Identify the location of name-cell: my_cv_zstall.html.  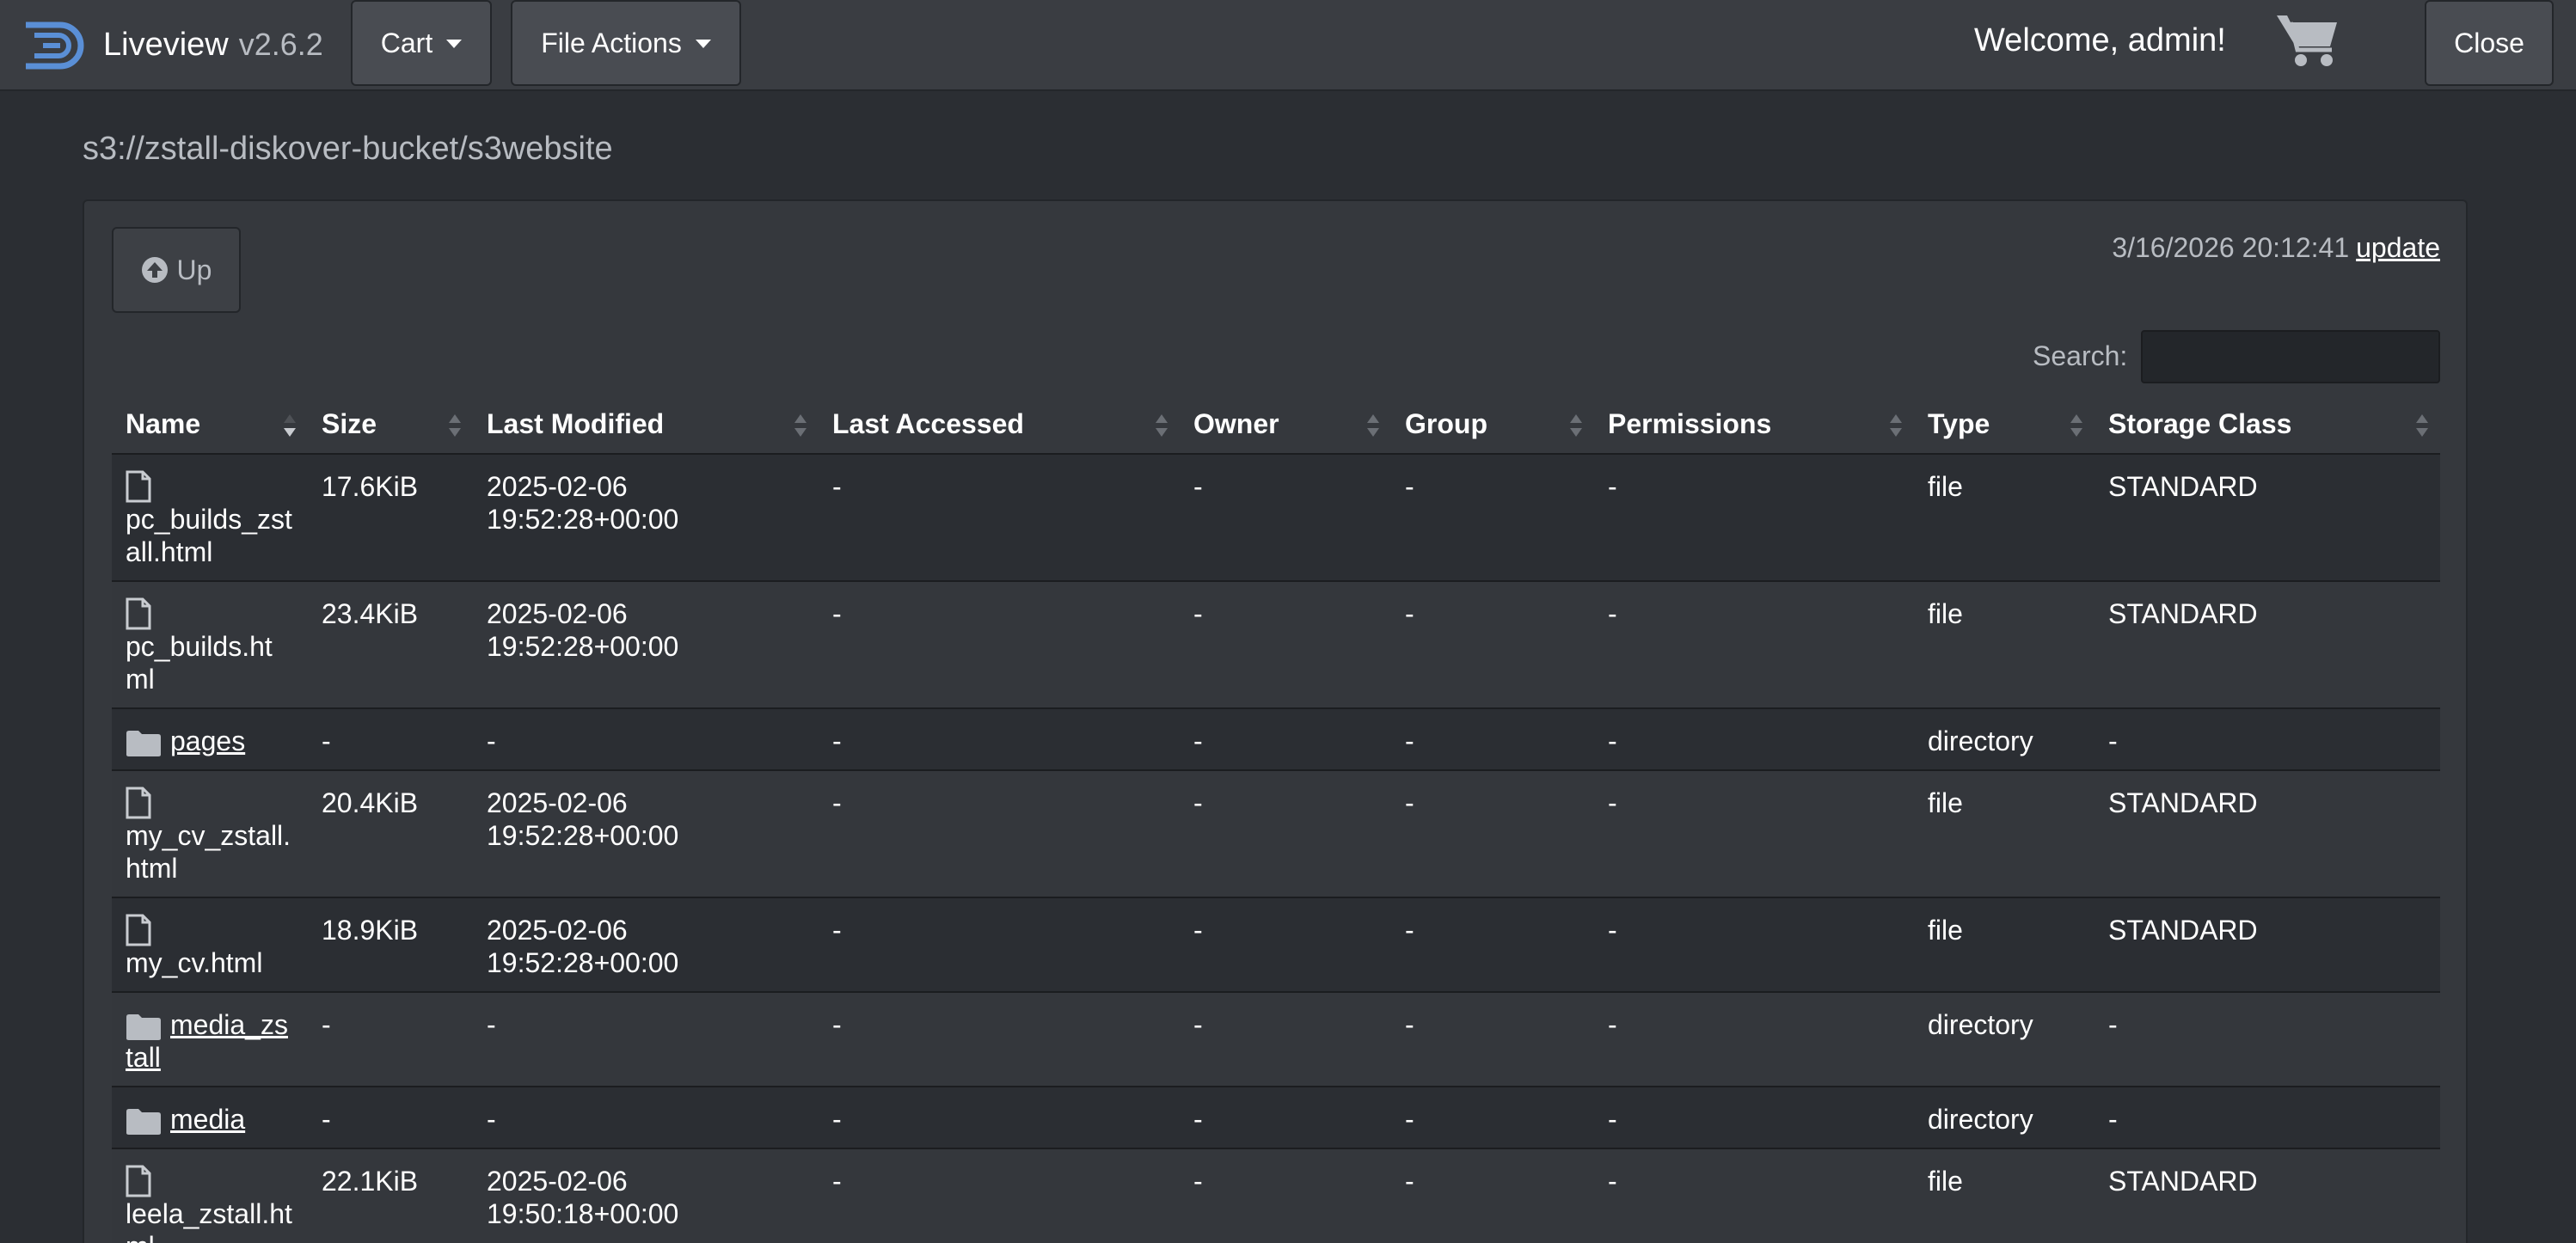
(210, 834).